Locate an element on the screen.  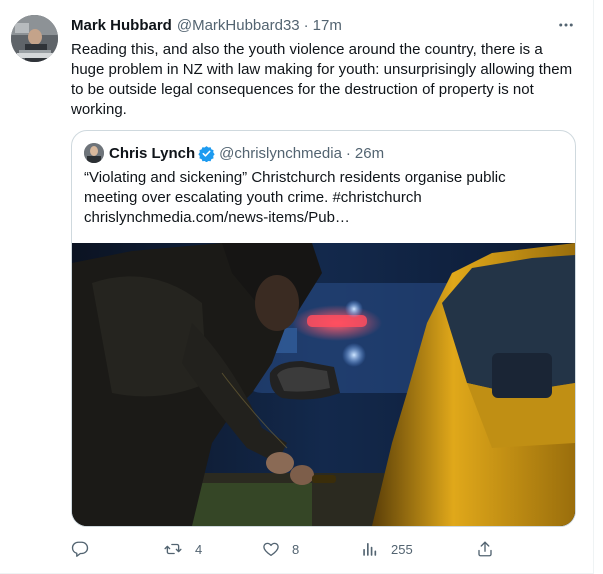
timeline-divider is located at coordinates (593, 287).